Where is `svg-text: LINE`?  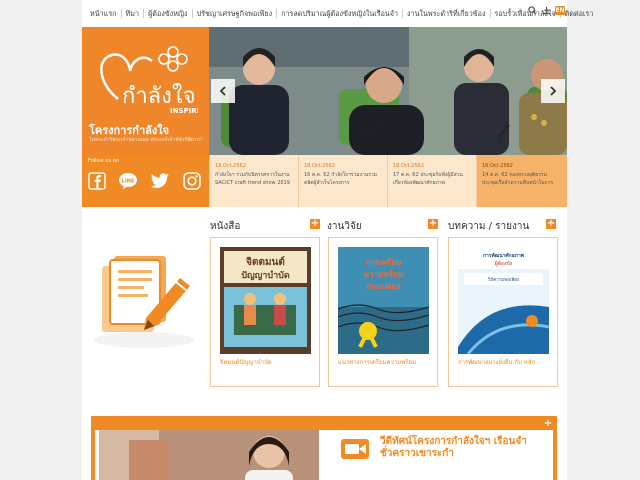
svg-text: LINE is located at coordinates (128, 181).